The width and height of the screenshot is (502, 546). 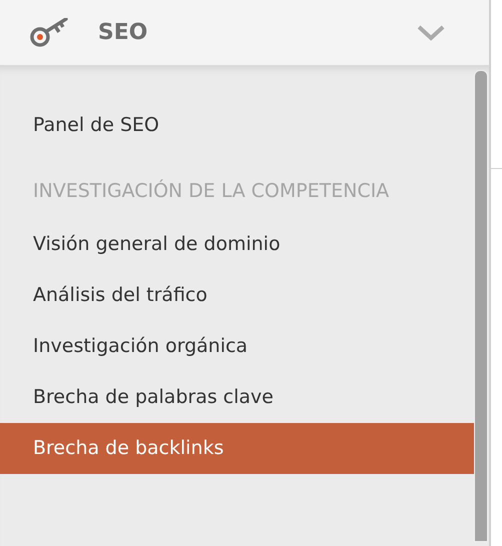 What do you see at coordinates (244, 33) in the screenshot?
I see `section-header: SEO` at bounding box center [244, 33].